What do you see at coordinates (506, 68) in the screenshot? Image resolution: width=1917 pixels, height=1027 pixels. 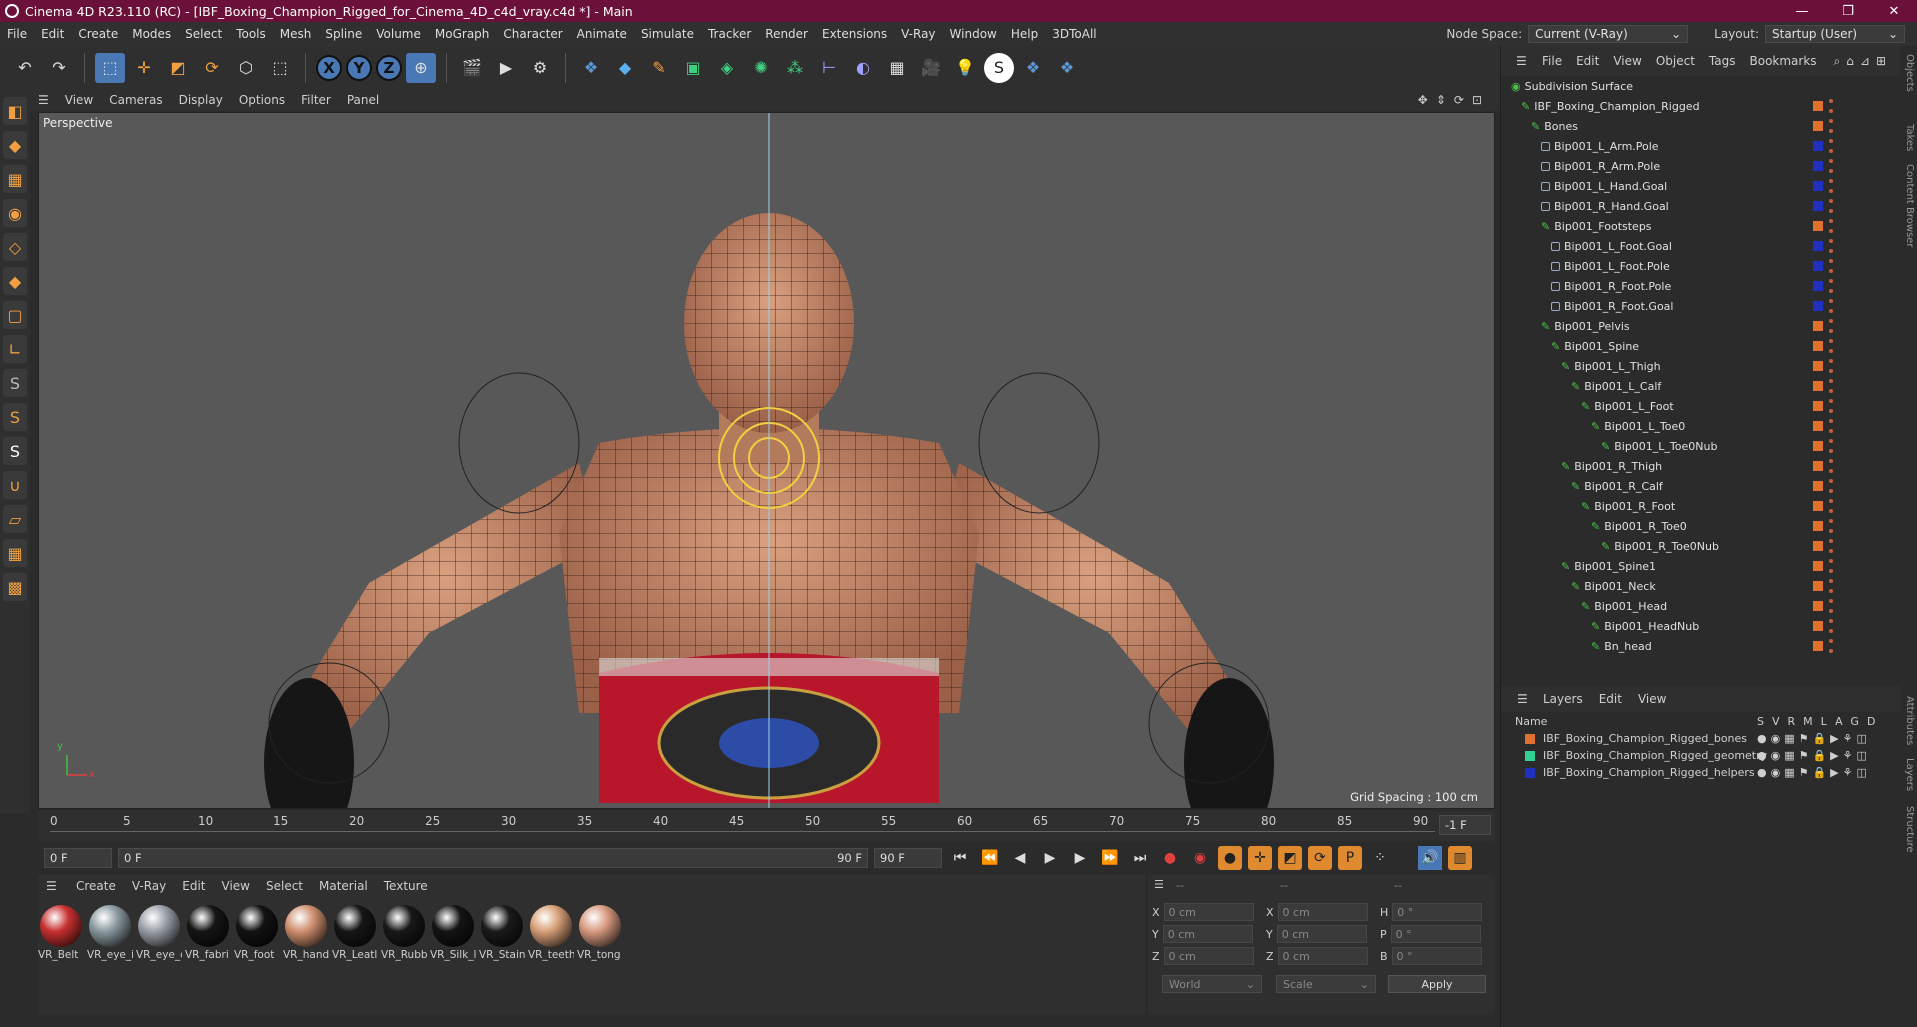 I see `render-view-icon: ▶` at bounding box center [506, 68].